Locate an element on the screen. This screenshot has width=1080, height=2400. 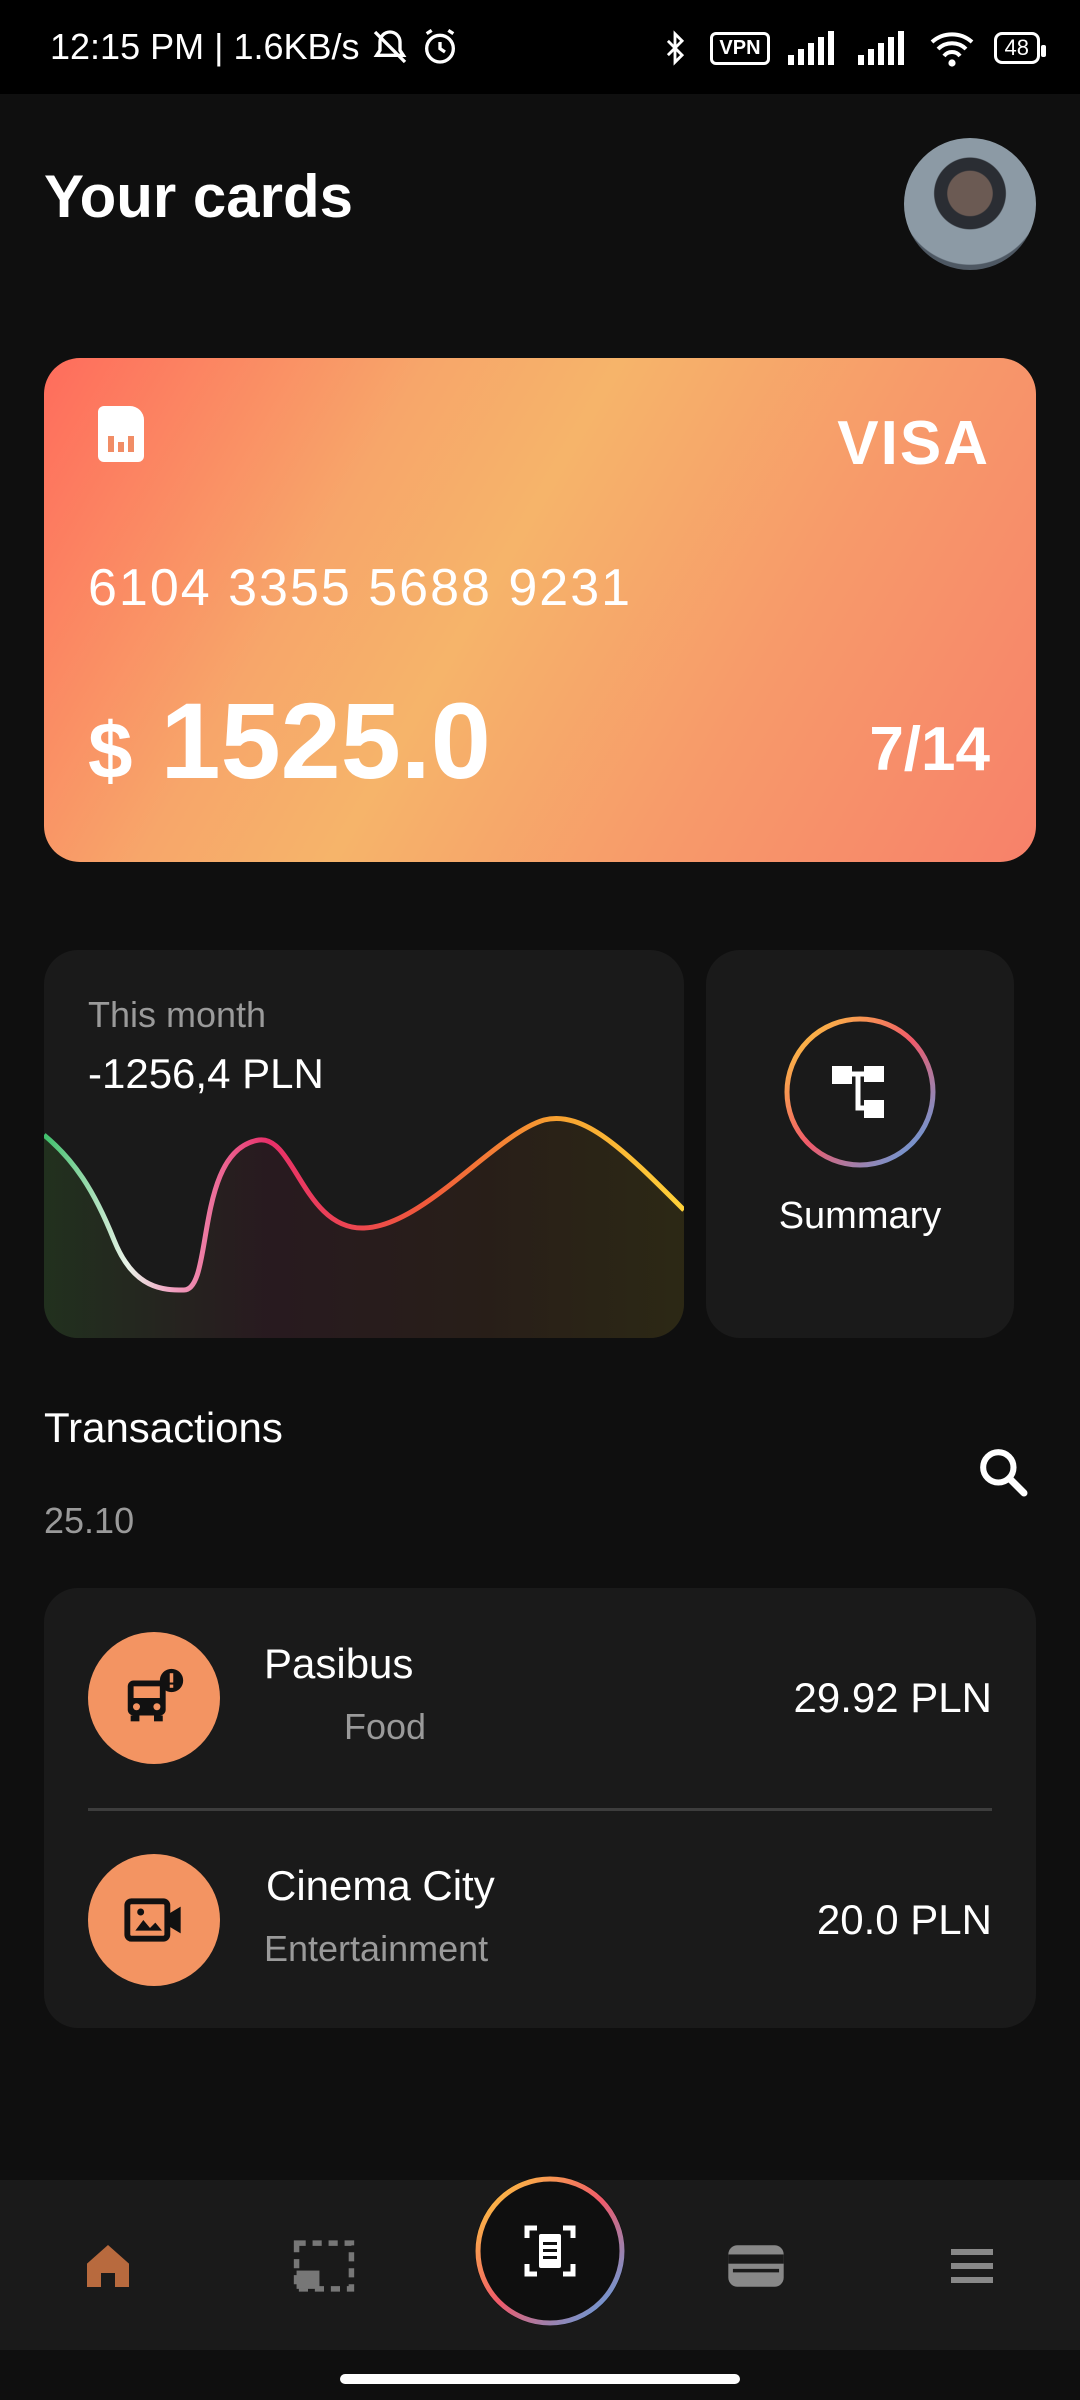
scan-icon is located at coordinates (550, 2251).